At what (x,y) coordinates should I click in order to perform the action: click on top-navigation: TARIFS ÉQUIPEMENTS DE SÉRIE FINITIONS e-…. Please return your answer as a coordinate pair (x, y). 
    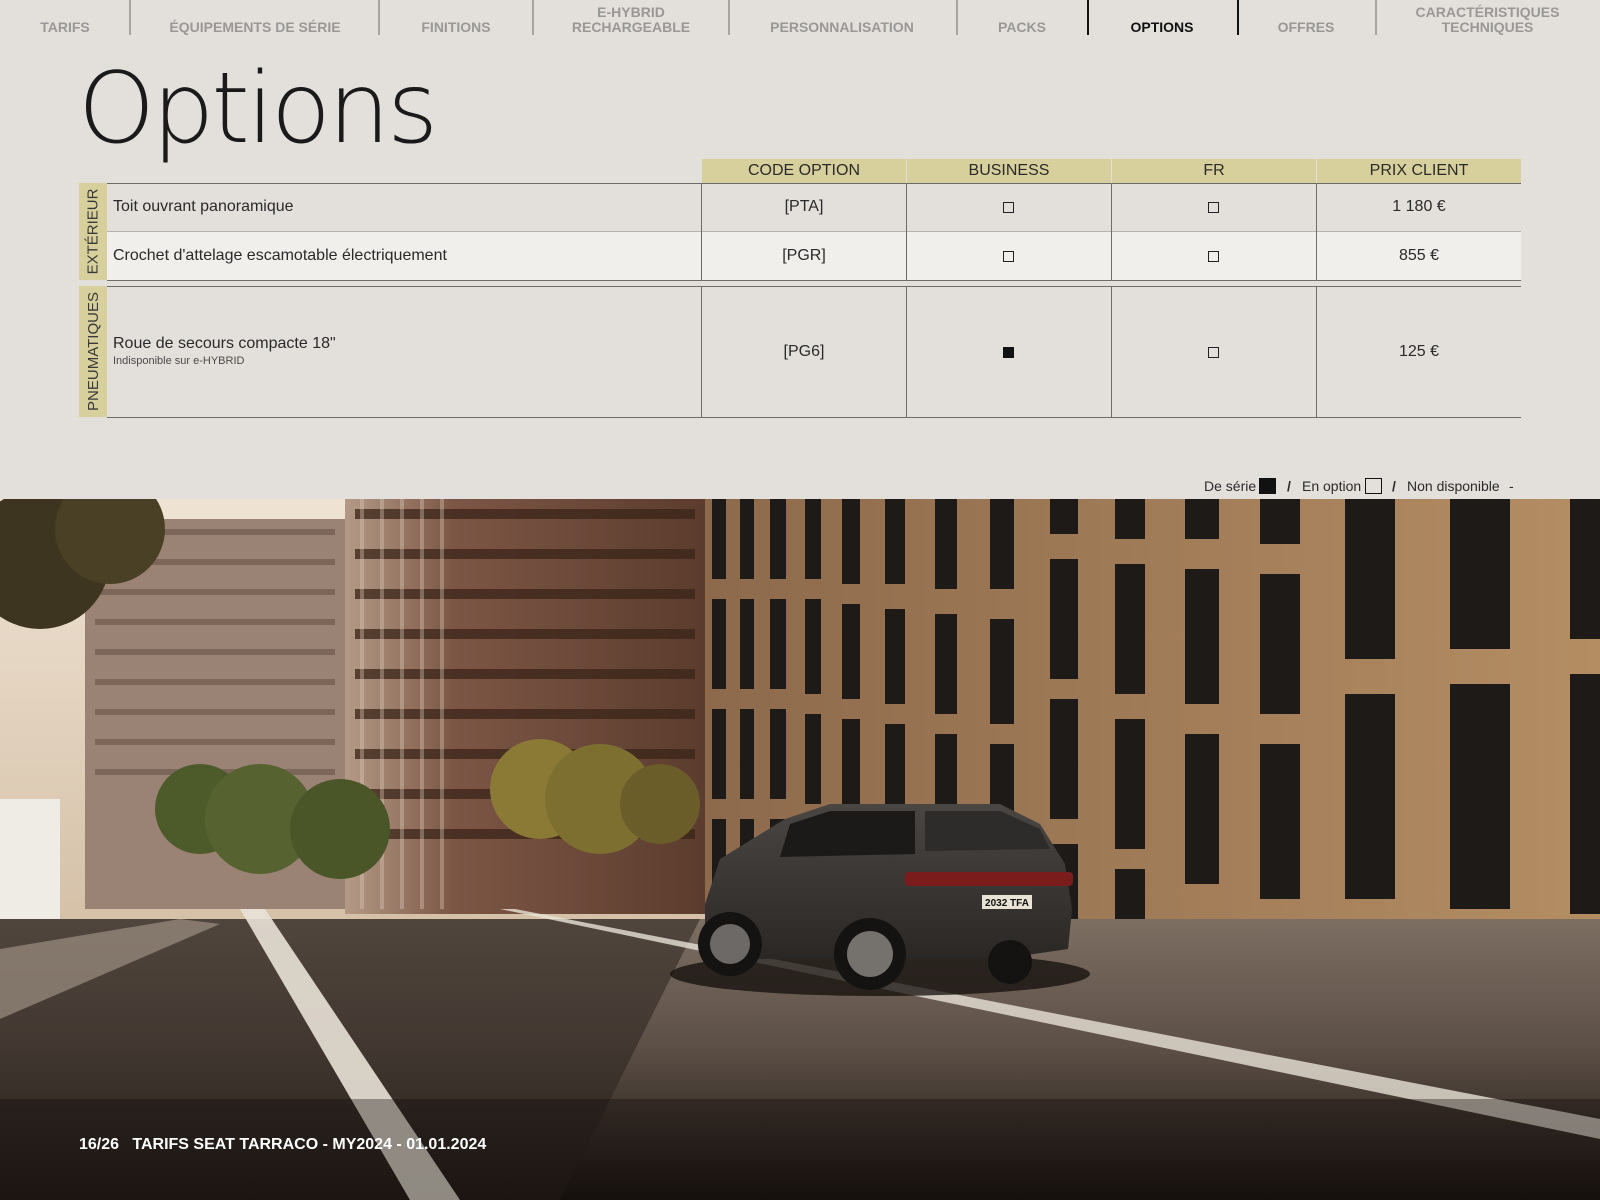
    Looking at the image, I should click on (800, 18).